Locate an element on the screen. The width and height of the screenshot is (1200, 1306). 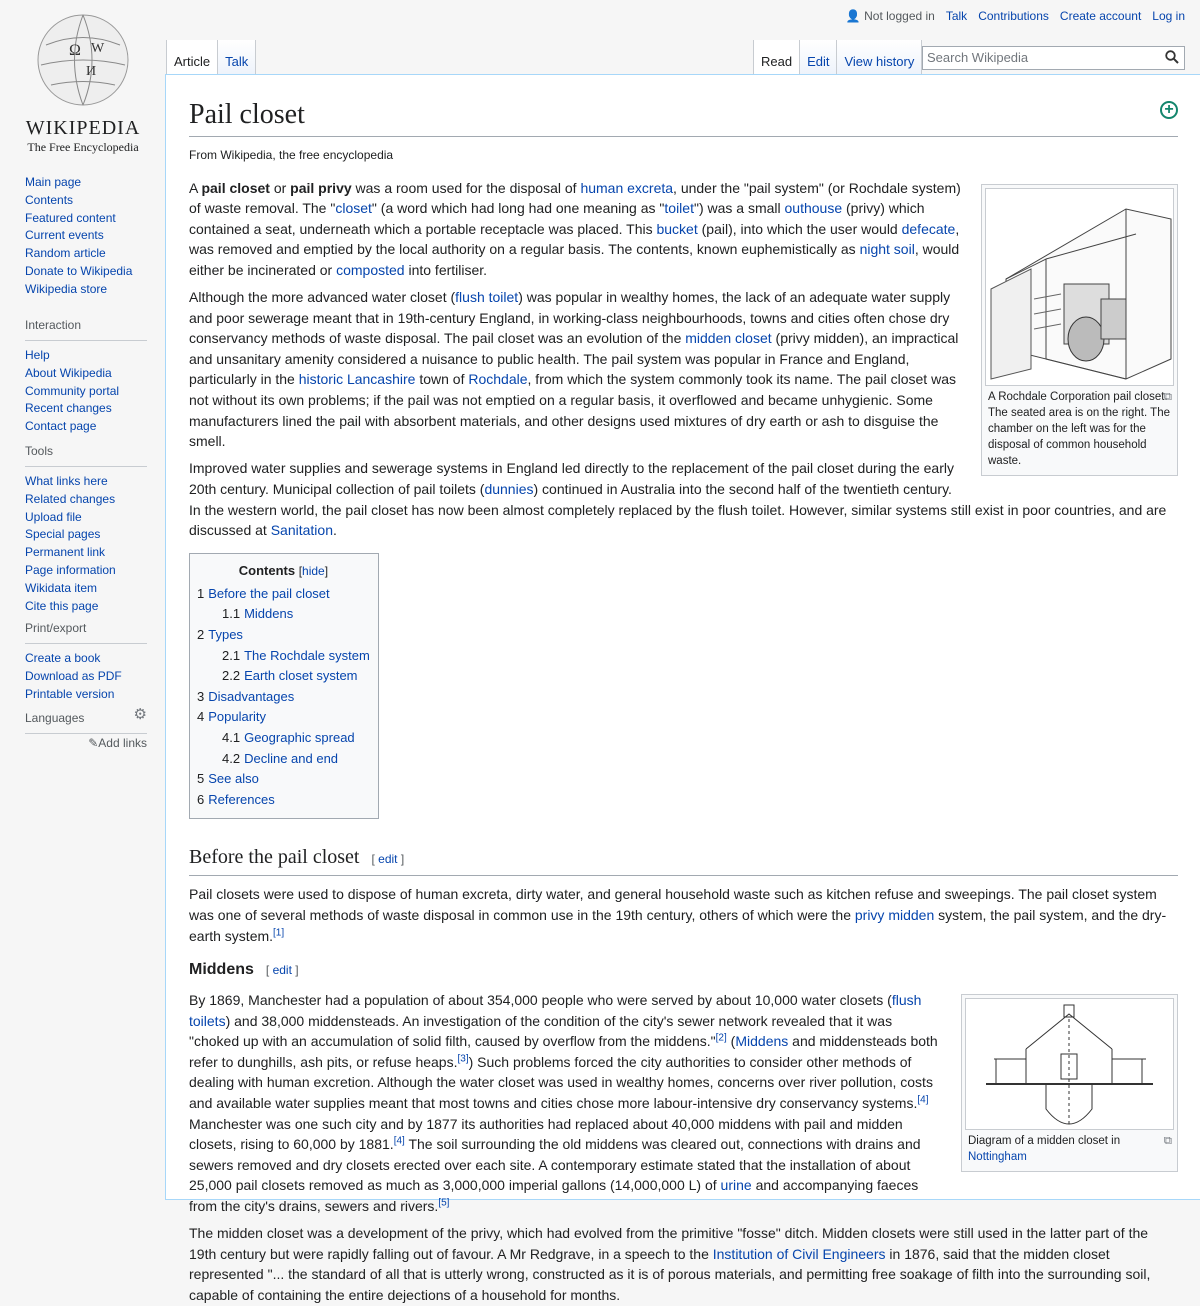
contributions-link: Contributions is located at coordinates (1013, 16).